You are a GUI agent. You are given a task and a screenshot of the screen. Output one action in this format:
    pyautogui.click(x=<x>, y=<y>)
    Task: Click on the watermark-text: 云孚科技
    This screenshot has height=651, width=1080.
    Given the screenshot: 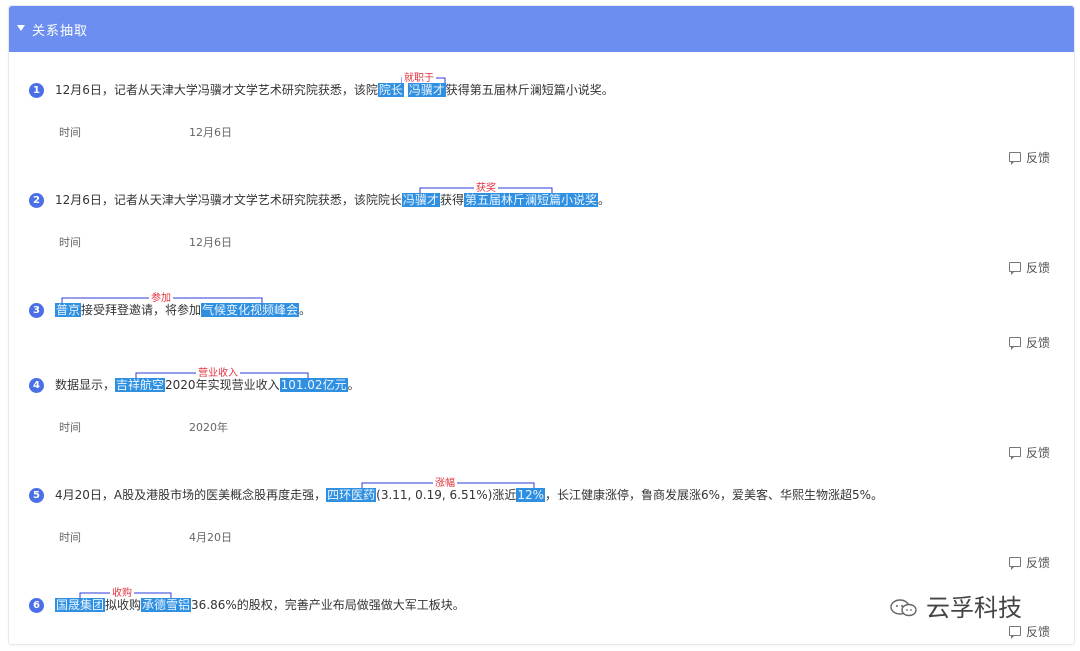 What is the action you would take?
    pyautogui.click(x=974, y=608)
    